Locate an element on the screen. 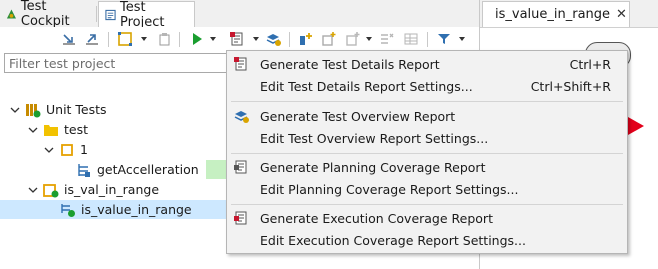  list-button is located at coordinates (387, 39).